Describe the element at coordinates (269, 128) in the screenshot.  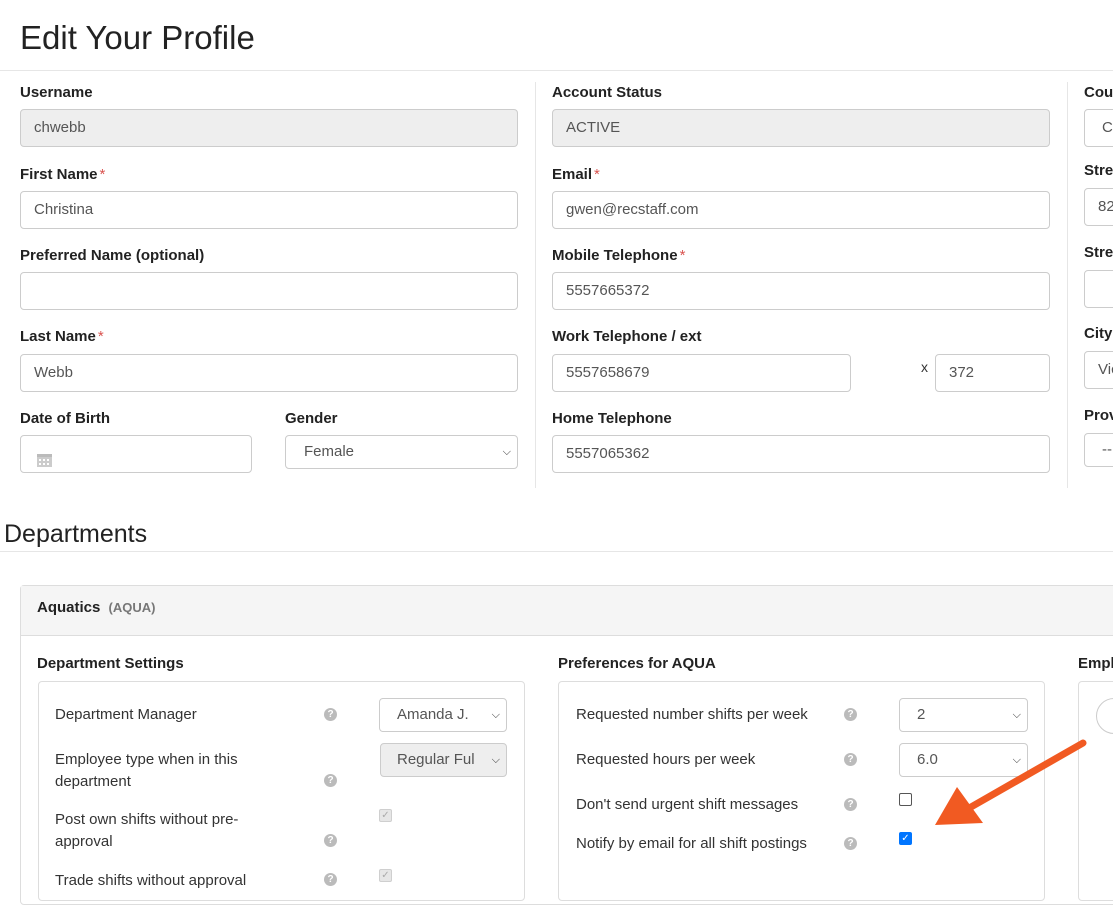
I see `username-field: chwebb` at that location.